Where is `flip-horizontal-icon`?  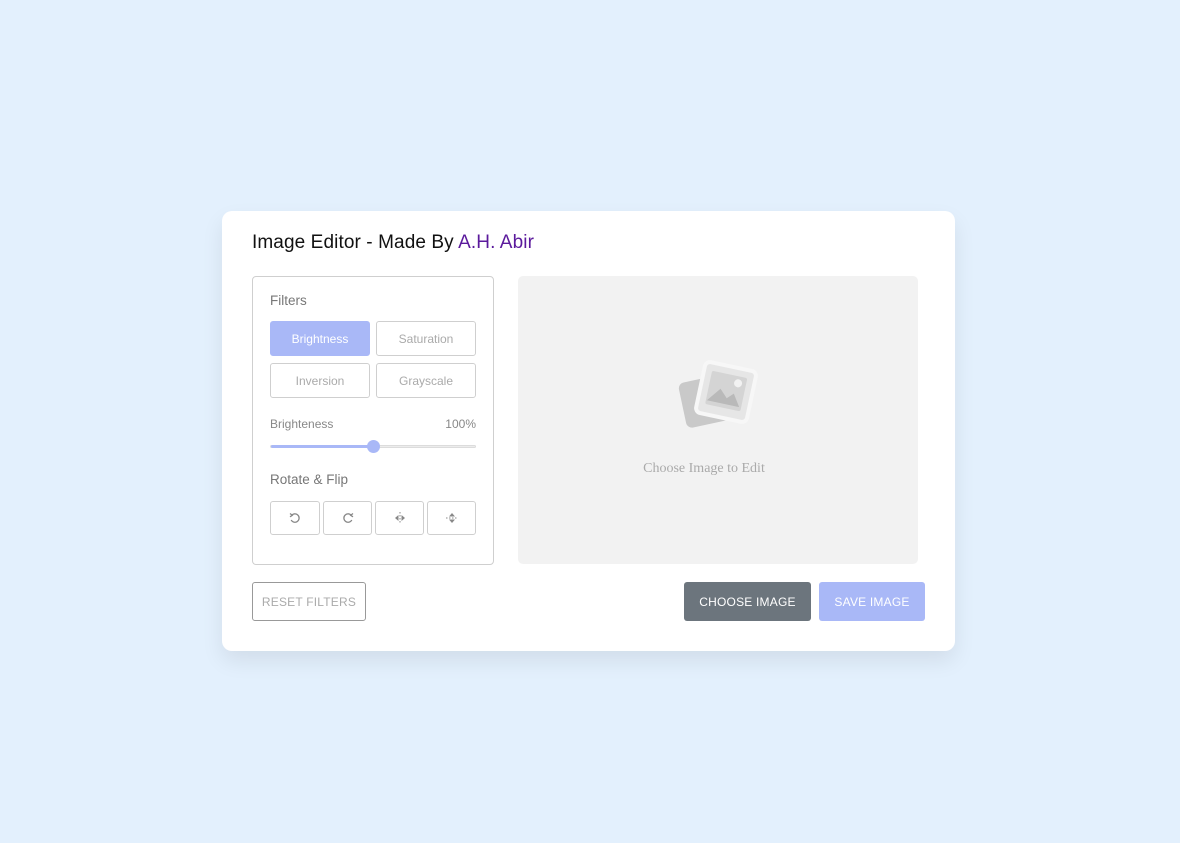
flip-horizontal-icon is located at coordinates (399, 518).